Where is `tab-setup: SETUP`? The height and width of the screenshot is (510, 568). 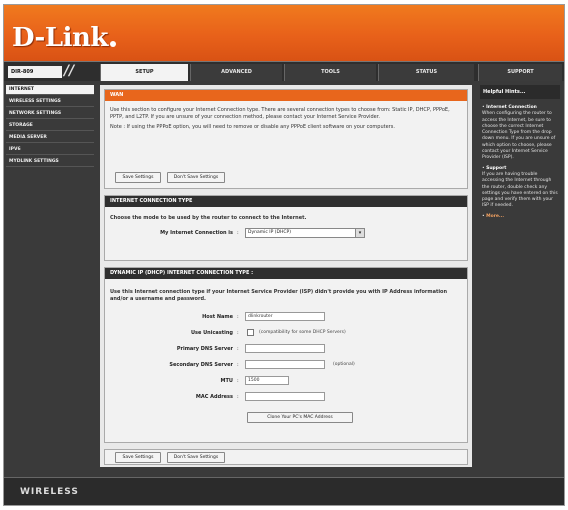 tab-setup: SETUP is located at coordinates (144, 72).